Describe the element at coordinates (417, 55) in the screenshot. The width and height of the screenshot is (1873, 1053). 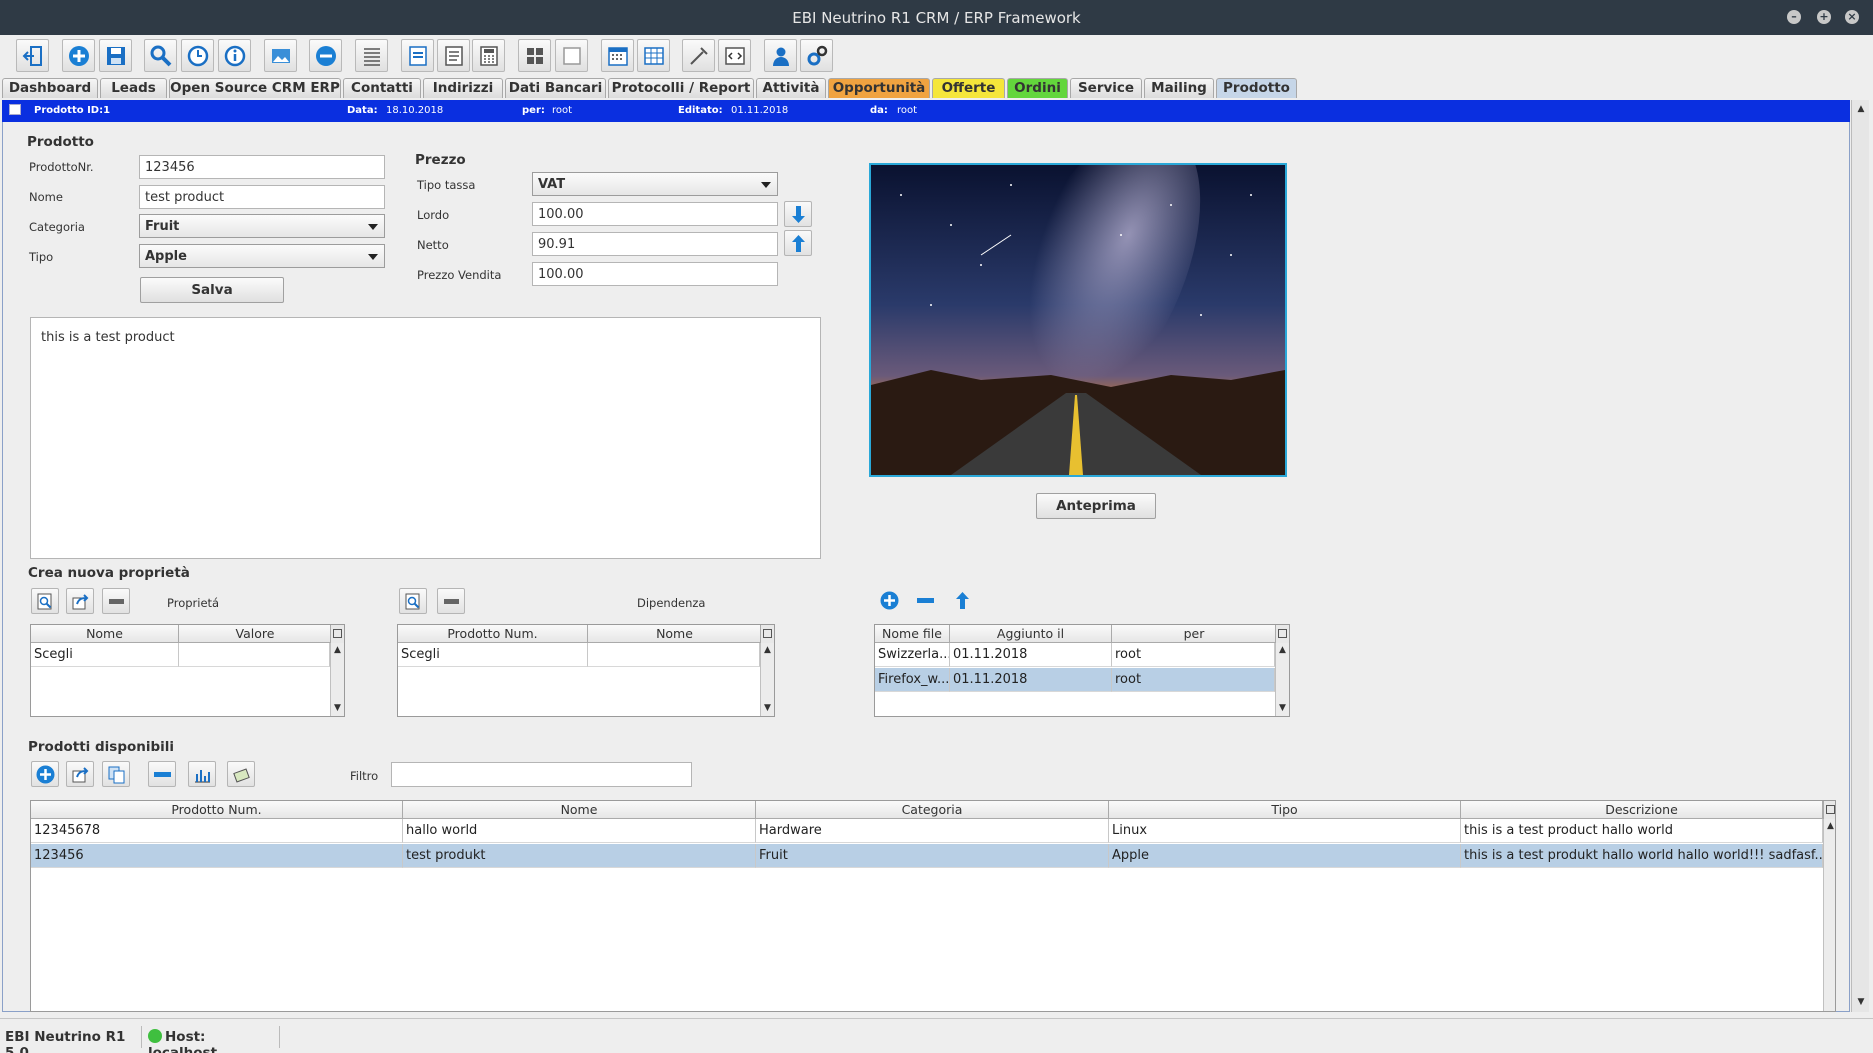
I see `view-button` at that location.